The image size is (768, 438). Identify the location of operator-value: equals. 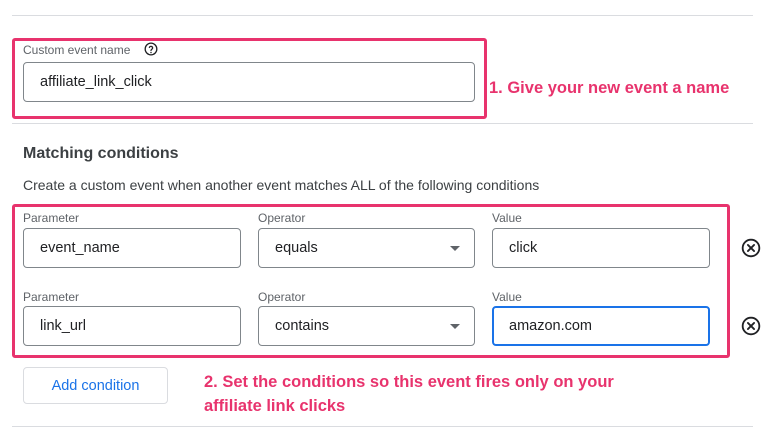
(296, 248).